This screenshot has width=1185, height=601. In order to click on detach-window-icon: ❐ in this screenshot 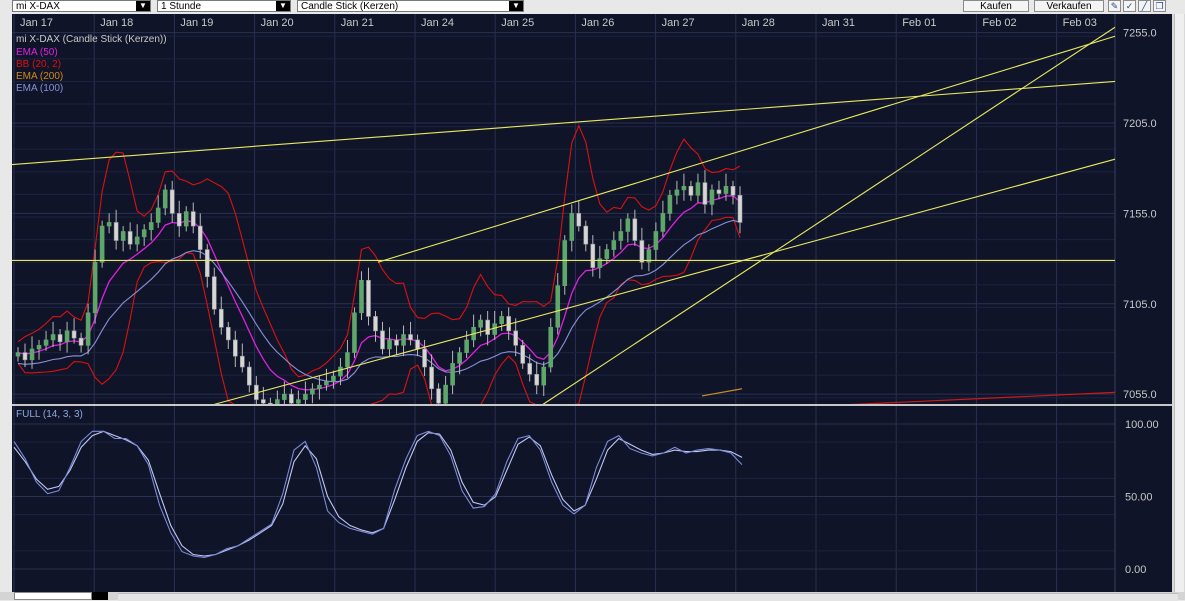, I will do `click(1159, 6)`.